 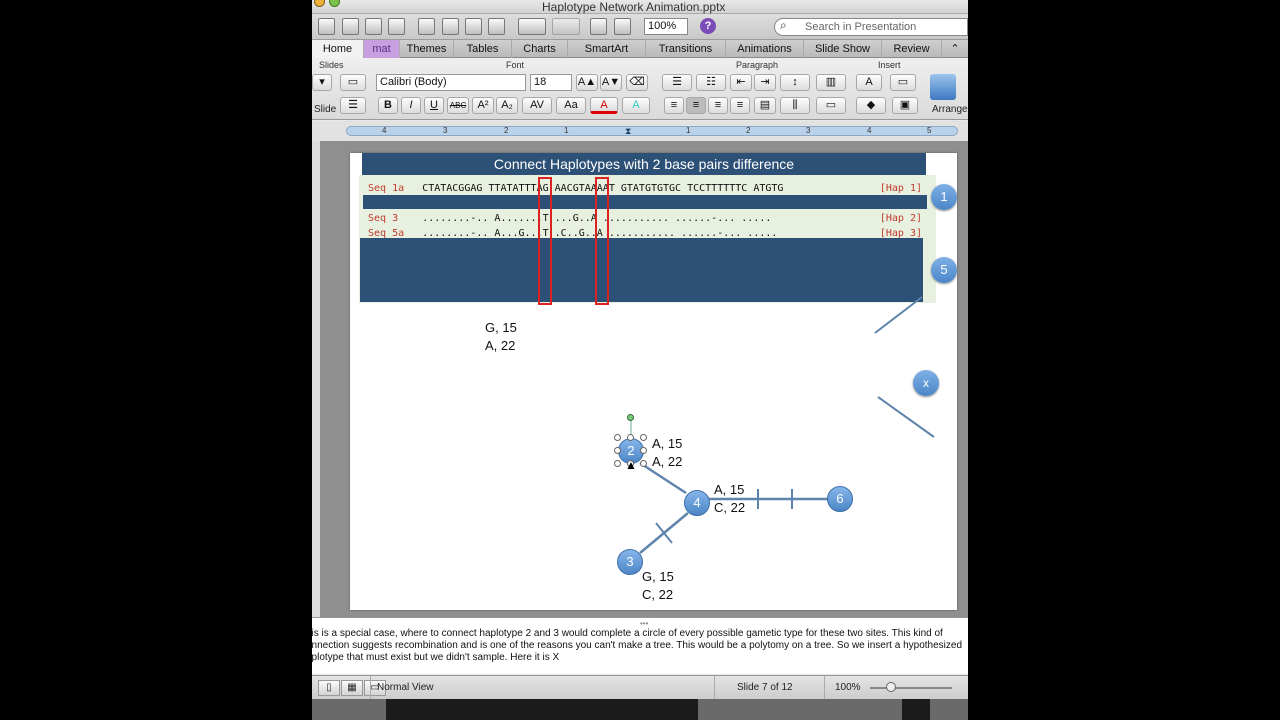 What do you see at coordinates (666, 26) in the screenshot?
I see `zoom-select: 100%` at bounding box center [666, 26].